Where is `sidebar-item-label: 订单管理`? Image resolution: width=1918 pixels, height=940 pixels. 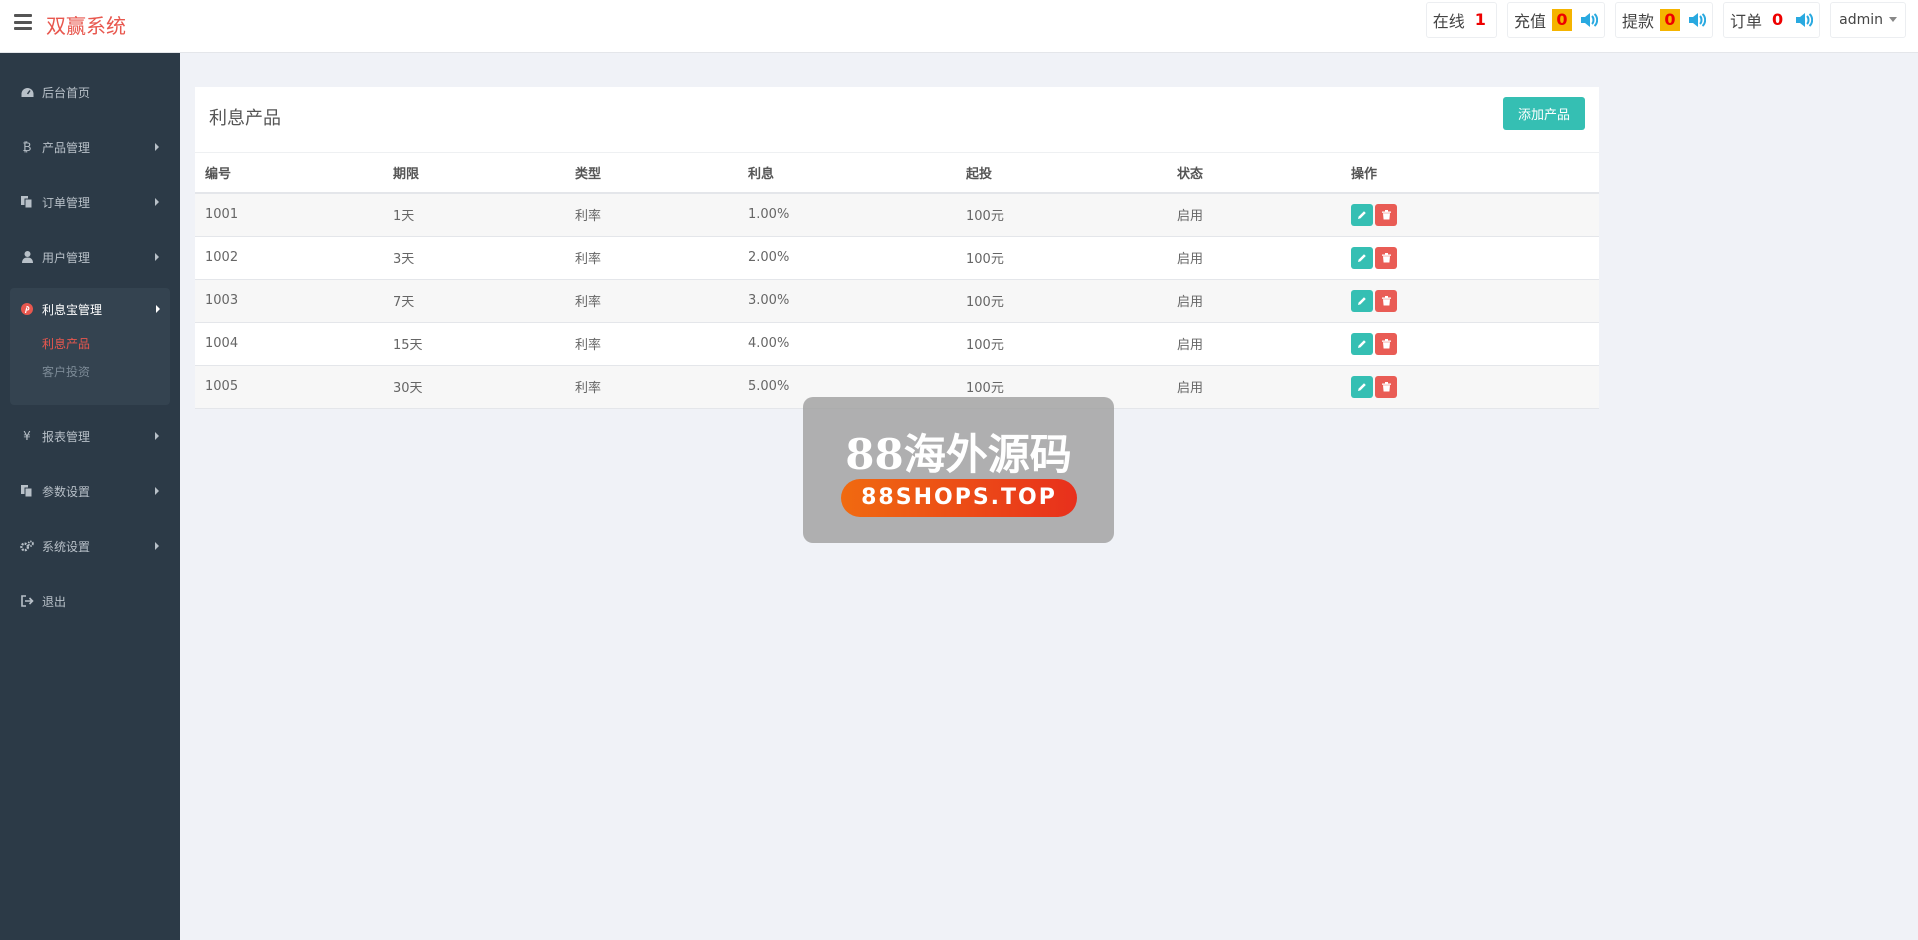 sidebar-item-label: 订单管理 is located at coordinates (66, 202).